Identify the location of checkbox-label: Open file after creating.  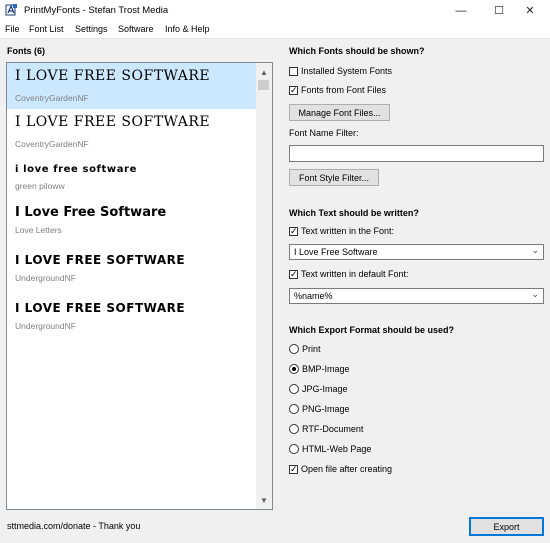
(347, 469).